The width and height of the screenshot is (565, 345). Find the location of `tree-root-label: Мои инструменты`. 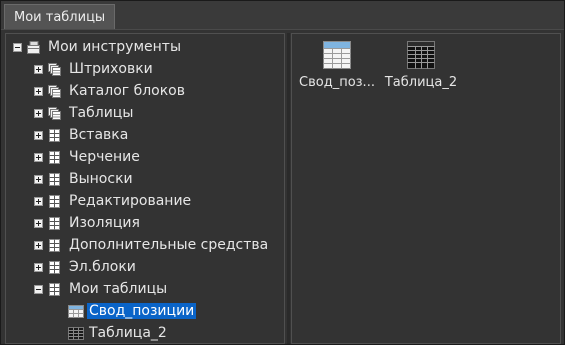

tree-root-label: Мои инструменты is located at coordinates (115, 47).